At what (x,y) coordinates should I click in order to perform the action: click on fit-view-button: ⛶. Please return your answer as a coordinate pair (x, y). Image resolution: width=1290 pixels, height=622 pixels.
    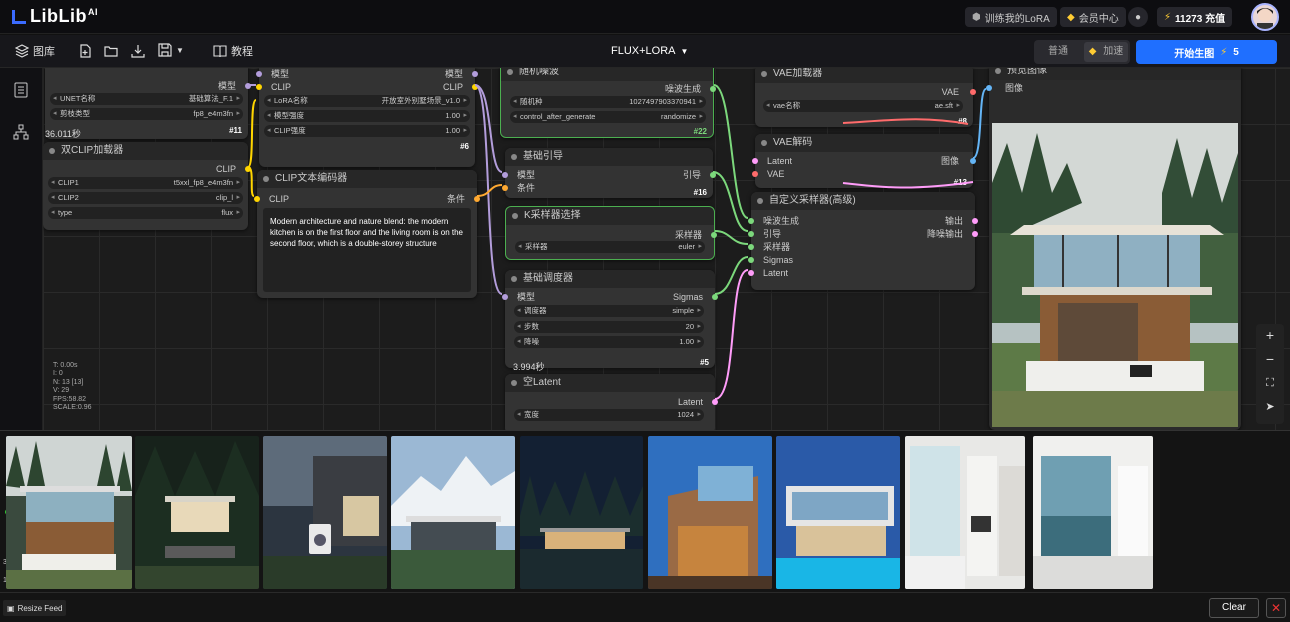
    Looking at the image, I should click on (1270, 383).